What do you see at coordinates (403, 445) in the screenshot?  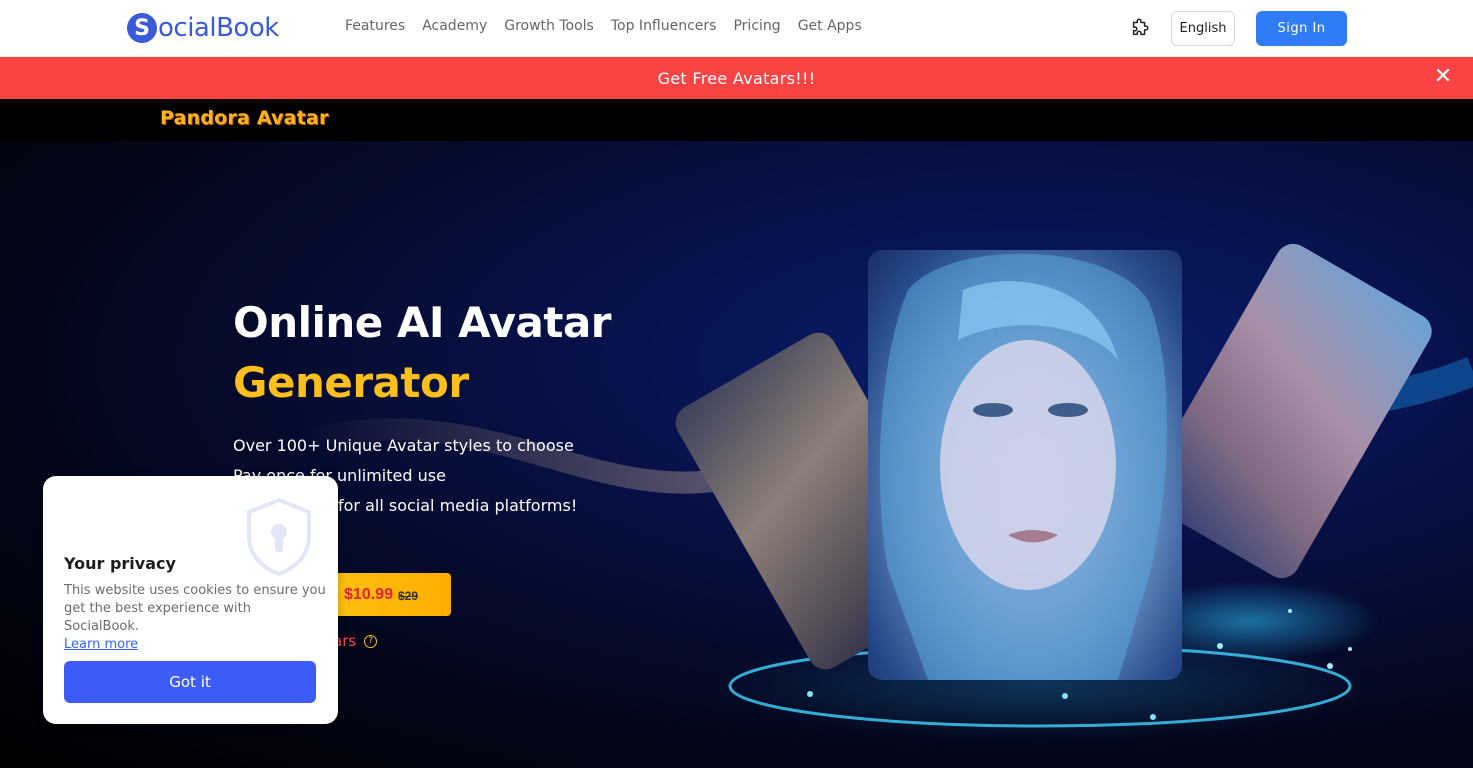 I see `feature-line-1: Over 100+ Unique Avatar styles to choose` at bounding box center [403, 445].